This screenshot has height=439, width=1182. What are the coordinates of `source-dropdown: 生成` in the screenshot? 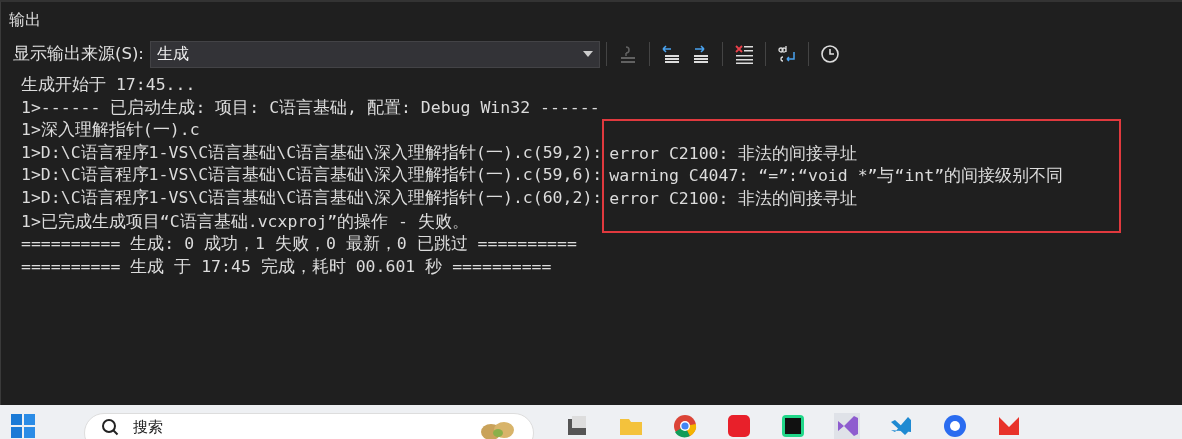 It's located at (374, 54).